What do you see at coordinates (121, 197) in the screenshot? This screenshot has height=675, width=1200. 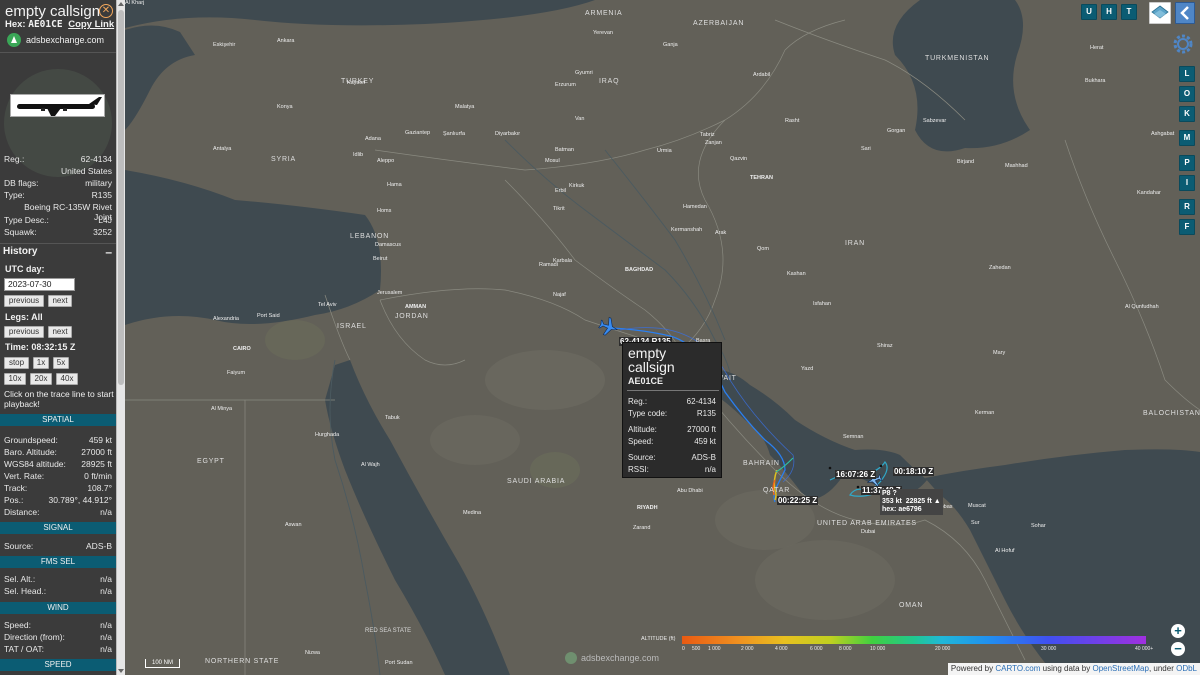 I see `scrollbar-thumb` at bounding box center [121, 197].